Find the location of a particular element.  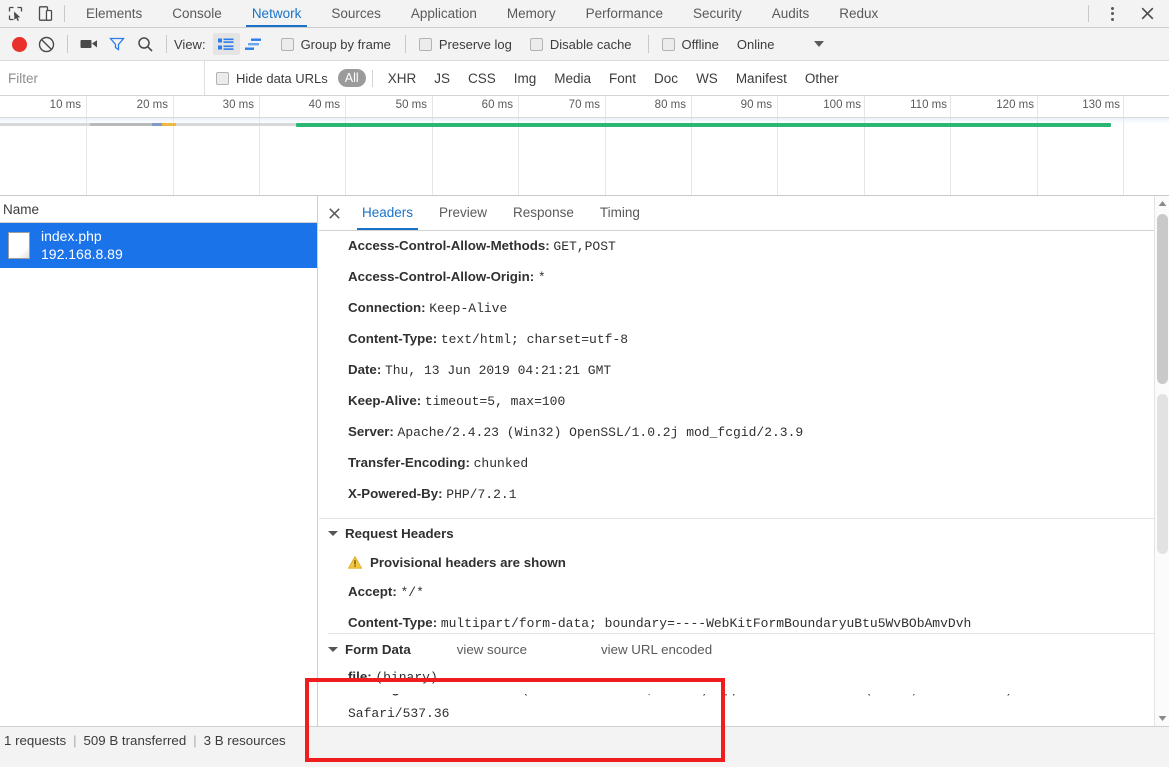

tab-audits: Audits is located at coordinates (791, 13).